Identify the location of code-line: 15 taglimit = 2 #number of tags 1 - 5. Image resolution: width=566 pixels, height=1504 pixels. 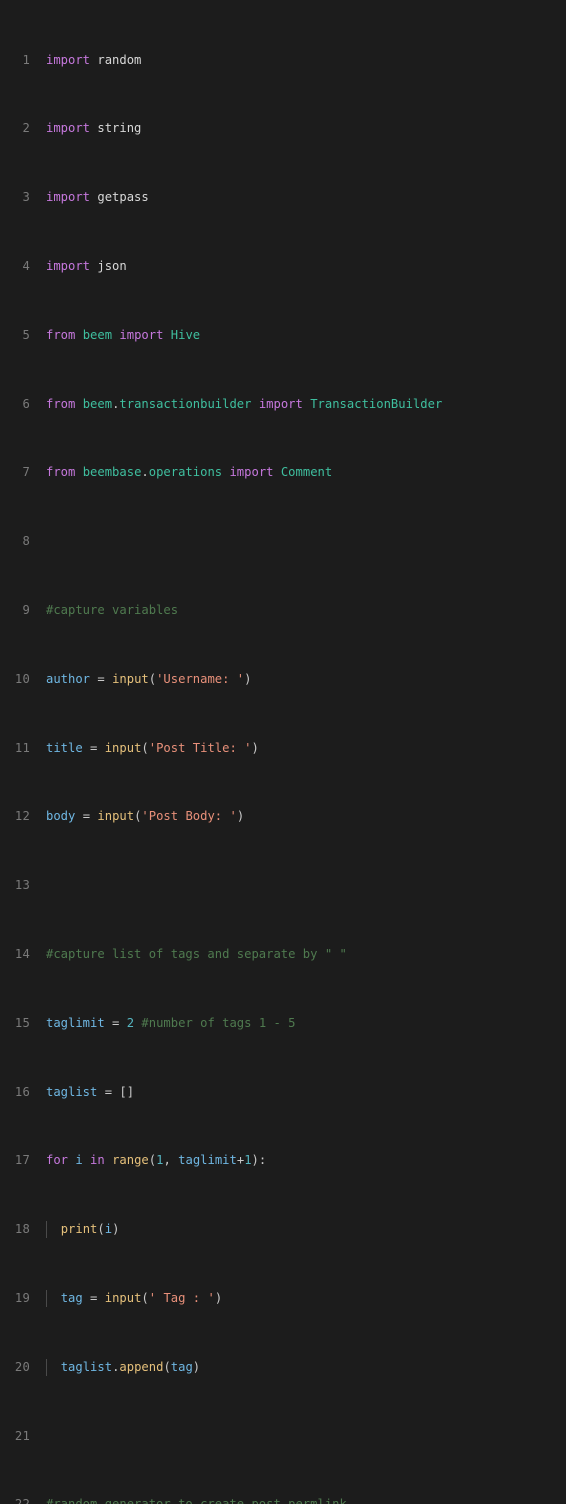
(283, 1023).